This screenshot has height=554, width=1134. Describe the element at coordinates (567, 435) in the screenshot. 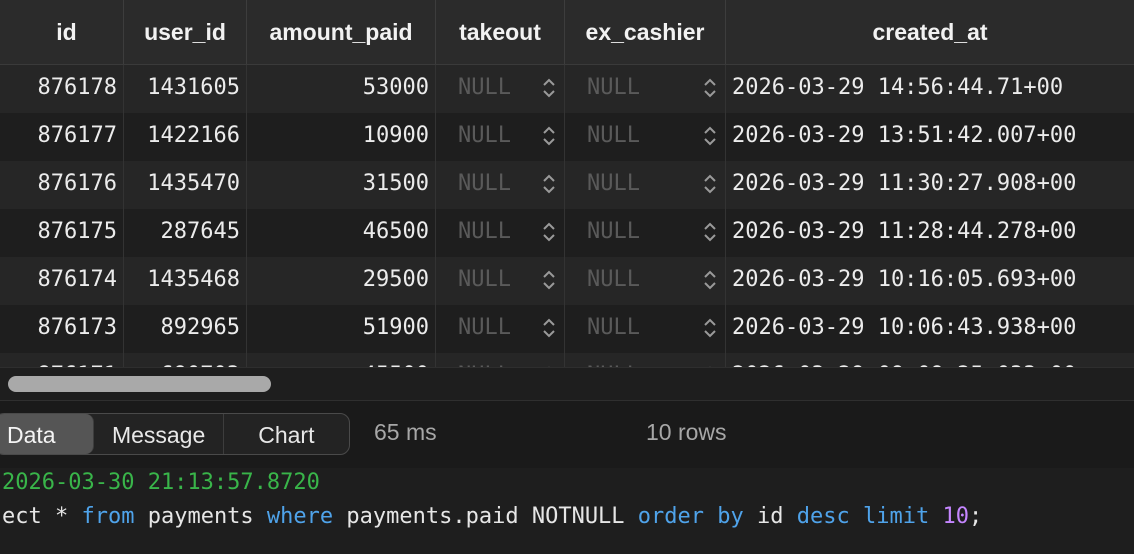

I see `result-toolbar: Data Message Chart` at that location.